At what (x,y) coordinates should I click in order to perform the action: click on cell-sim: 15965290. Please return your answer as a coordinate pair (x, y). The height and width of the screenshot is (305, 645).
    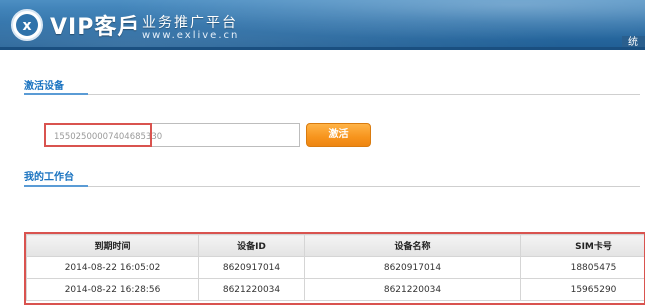
    Looking at the image, I should click on (582, 289).